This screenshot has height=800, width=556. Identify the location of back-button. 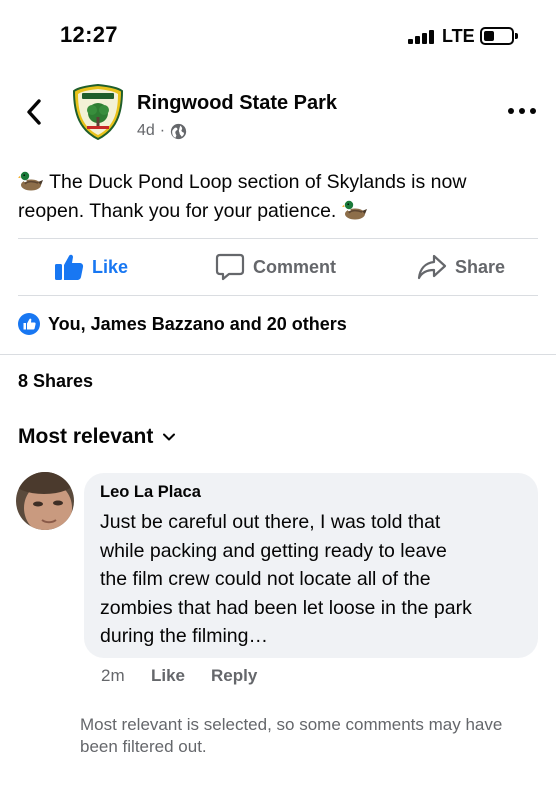
(34, 112).